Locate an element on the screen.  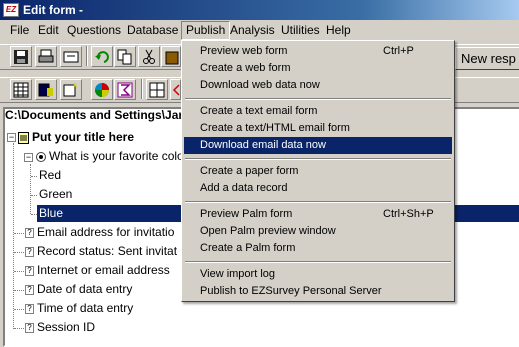
grid-icon is located at coordinates (21, 90).